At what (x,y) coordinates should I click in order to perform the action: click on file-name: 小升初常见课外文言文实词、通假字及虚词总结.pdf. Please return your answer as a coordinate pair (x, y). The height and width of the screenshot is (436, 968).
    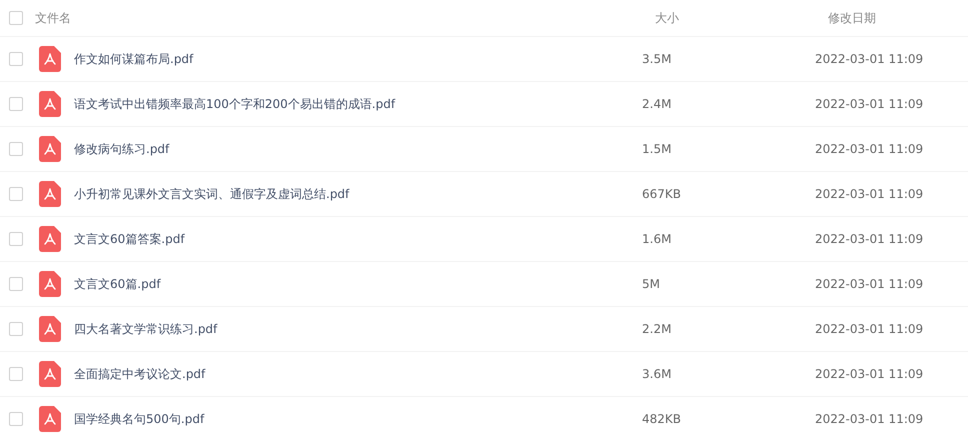
    Looking at the image, I should click on (358, 194).